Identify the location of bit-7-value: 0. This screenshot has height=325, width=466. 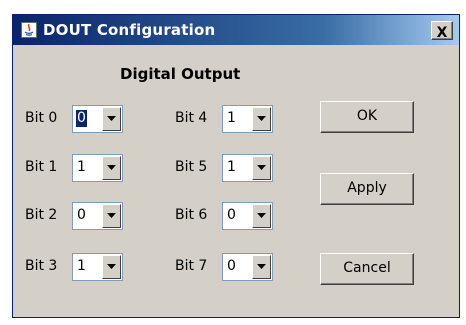
(231, 266).